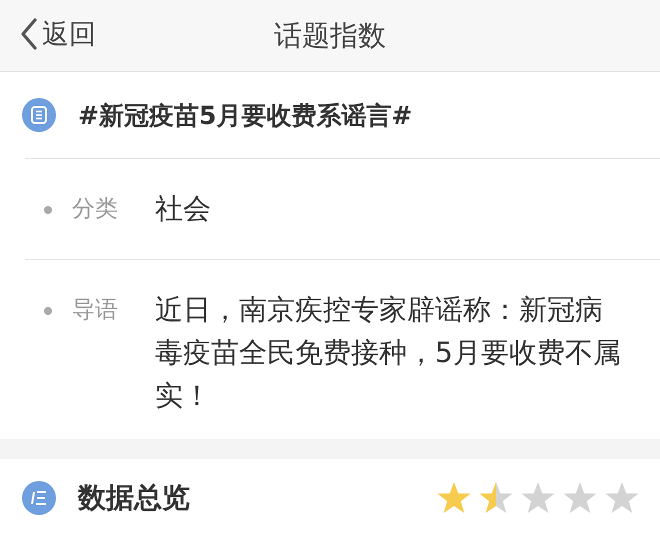  Describe the element at coordinates (95, 310) in the screenshot. I see `field-label: 导语` at that location.